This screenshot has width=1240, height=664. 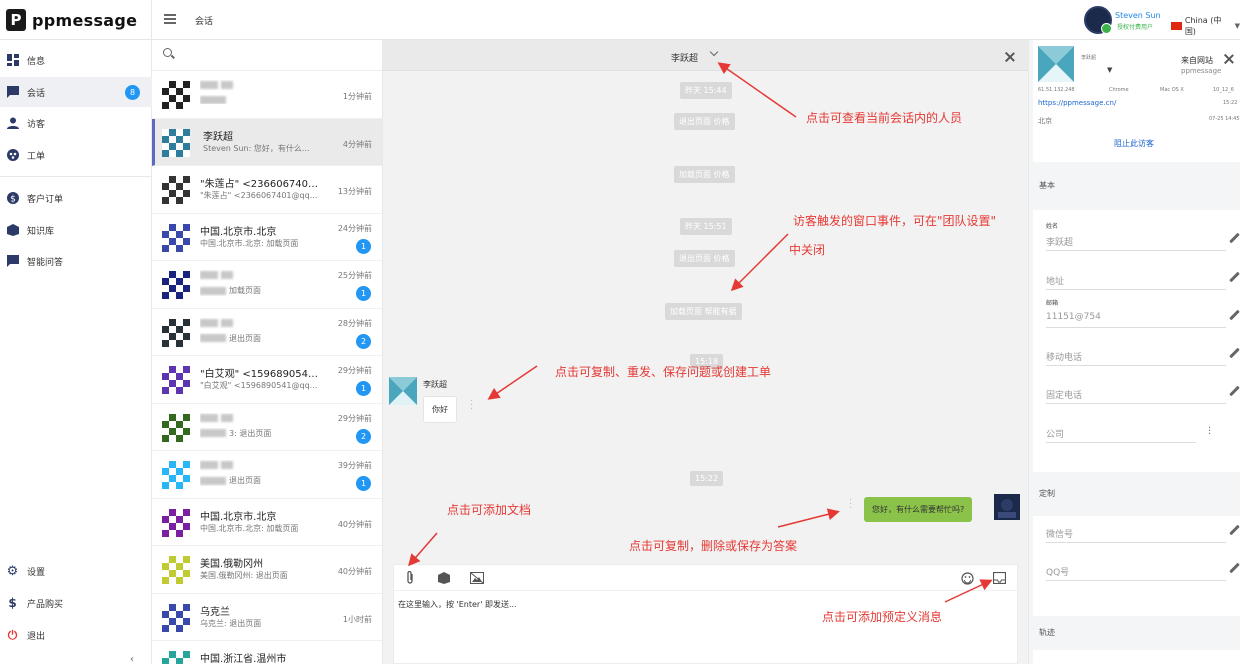 I want to click on conversation-item: 退出页面 39分钟前 1, so click(x=267, y=475).